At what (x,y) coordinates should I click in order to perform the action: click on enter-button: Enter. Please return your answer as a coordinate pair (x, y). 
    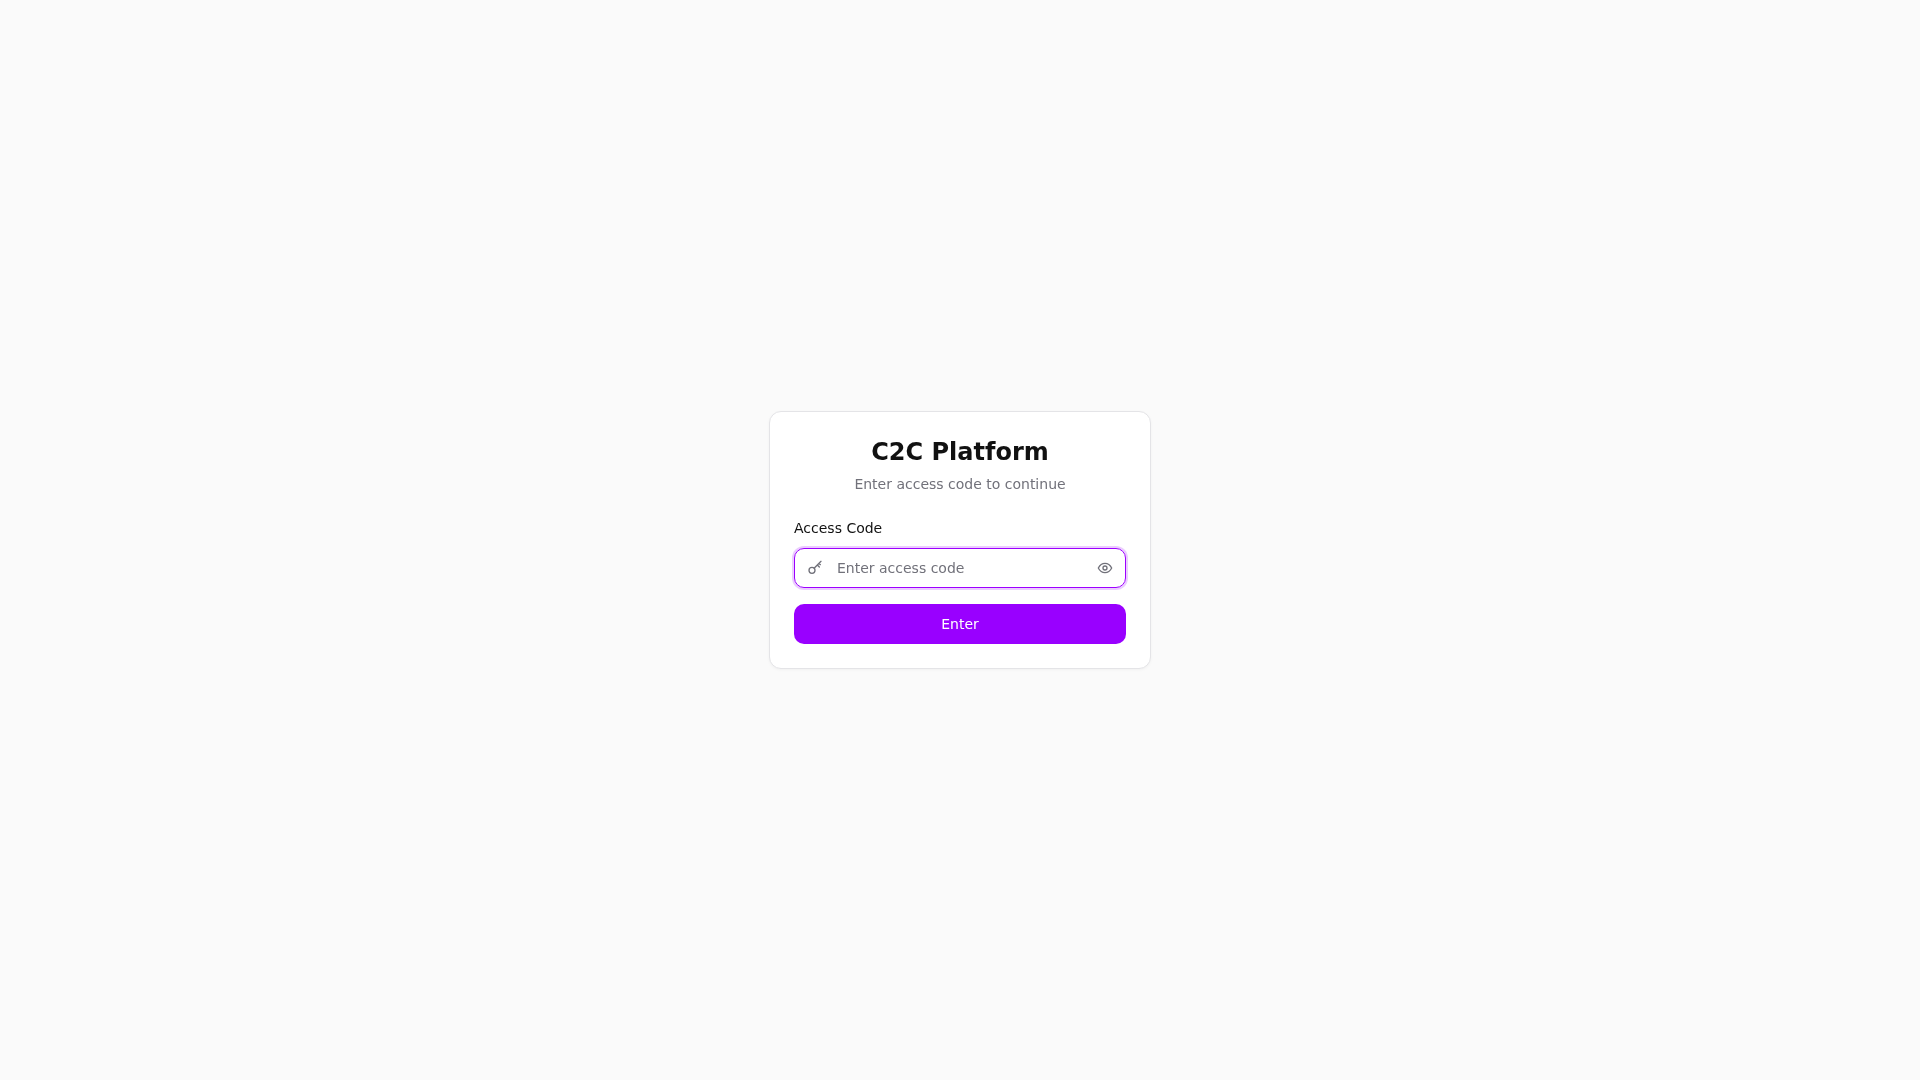
    Looking at the image, I should click on (960, 624).